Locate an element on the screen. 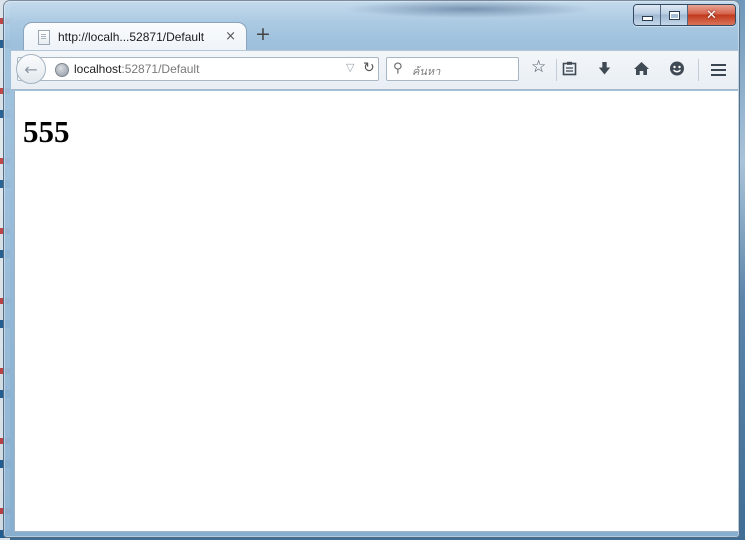 This screenshot has height=540, width=745. tab-default: http://localh...52871/Default × is located at coordinates (135, 36).